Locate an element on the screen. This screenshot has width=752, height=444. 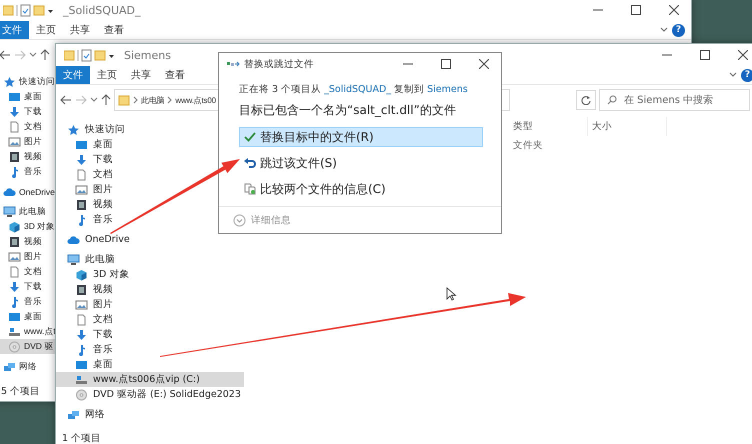
computer-icon is located at coordinates (9, 212).